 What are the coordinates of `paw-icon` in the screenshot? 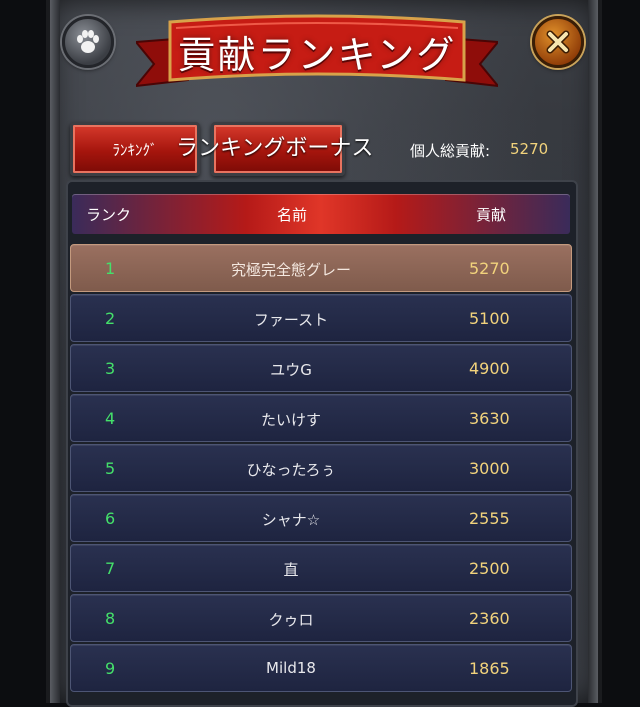 It's located at (88, 41).